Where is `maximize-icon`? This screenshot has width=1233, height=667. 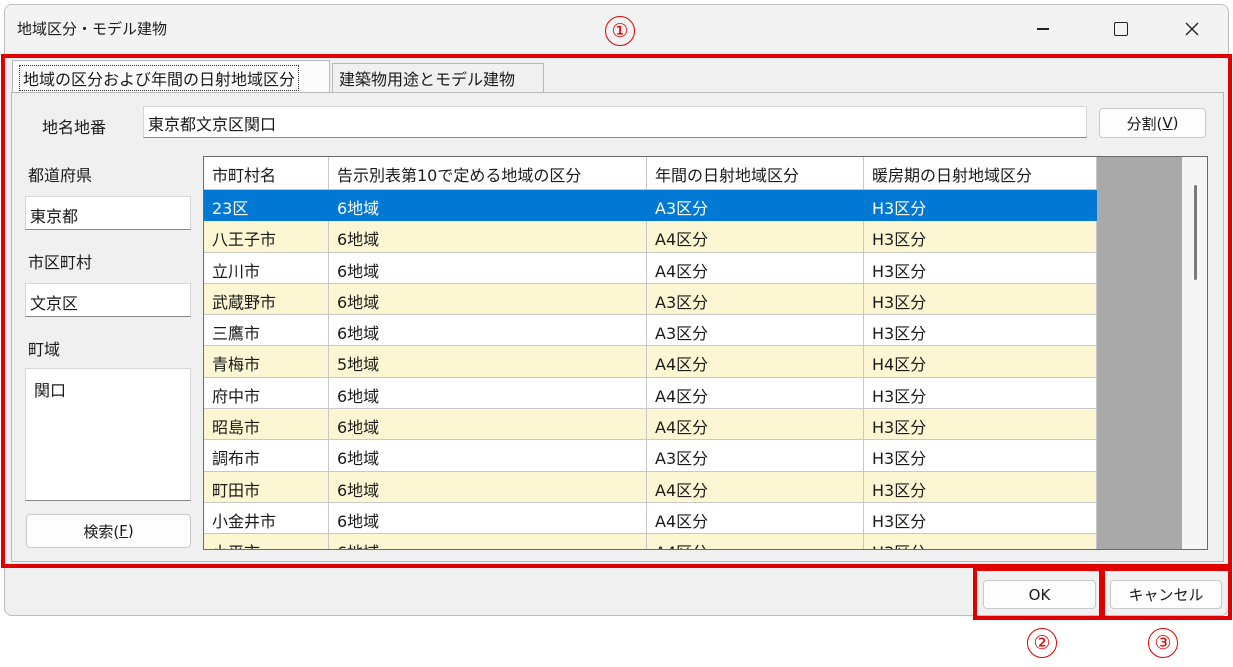 maximize-icon is located at coordinates (1121, 29).